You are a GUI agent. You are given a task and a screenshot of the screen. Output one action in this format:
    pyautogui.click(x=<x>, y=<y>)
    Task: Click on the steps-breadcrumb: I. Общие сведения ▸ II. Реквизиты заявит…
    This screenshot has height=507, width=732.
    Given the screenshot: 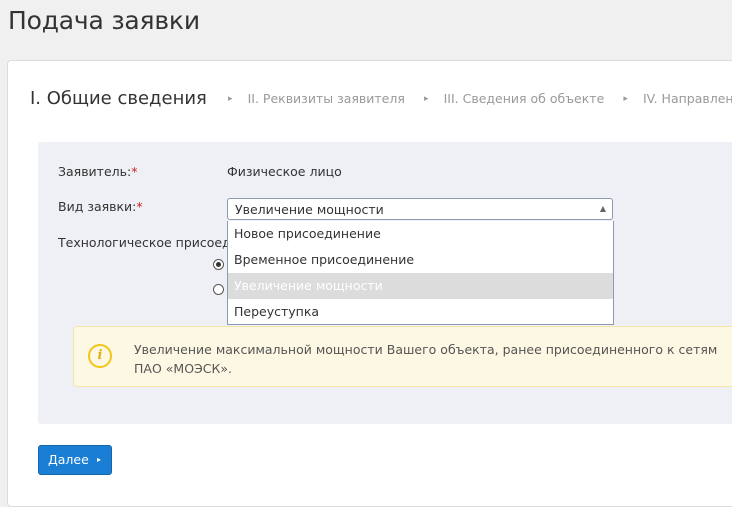 What is the action you would take?
    pyautogui.click(x=381, y=102)
    